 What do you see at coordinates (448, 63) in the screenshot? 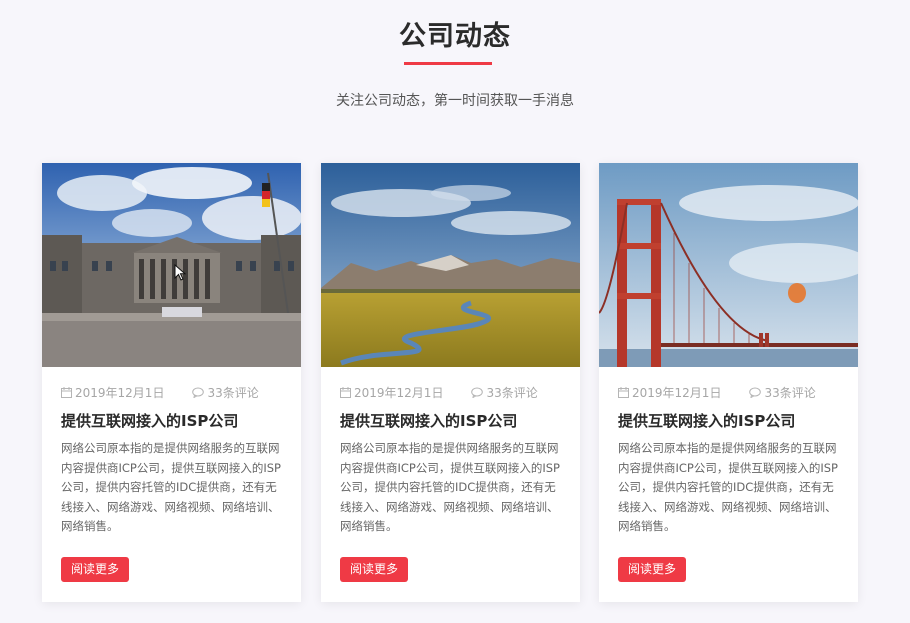
I see `title-underline` at bounding box center [448, 63].